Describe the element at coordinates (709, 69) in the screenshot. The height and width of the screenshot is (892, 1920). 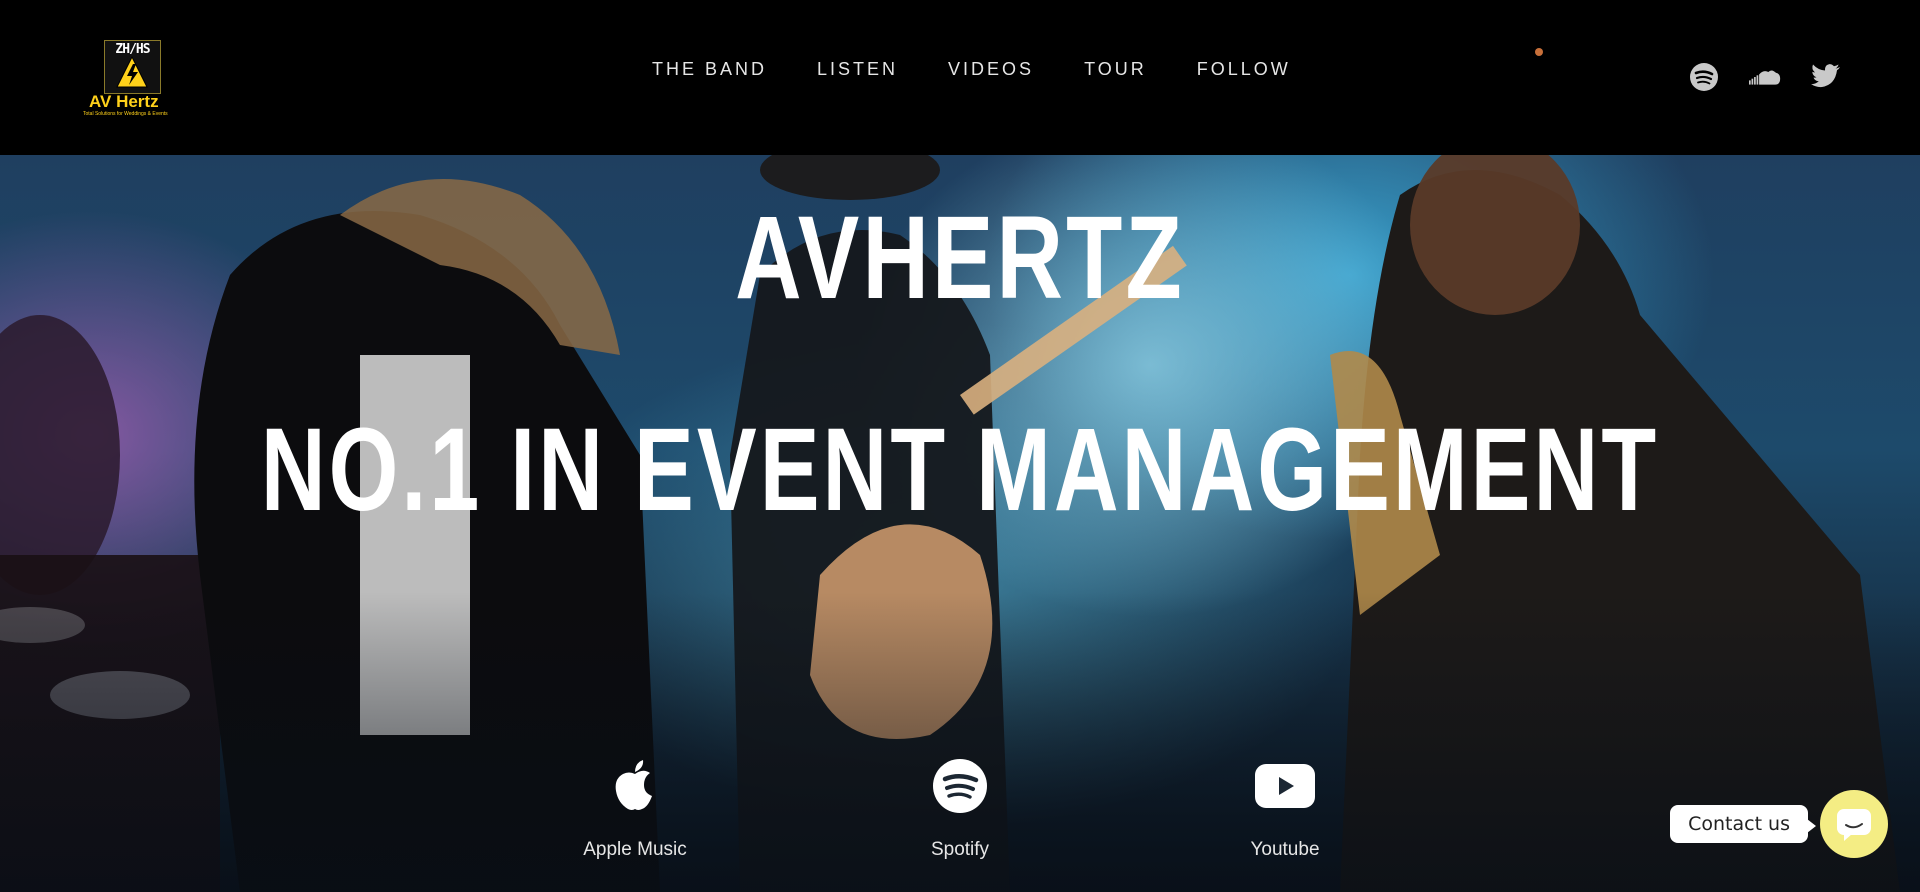
I see `nav-item-the-band: THE BAND` at that location.